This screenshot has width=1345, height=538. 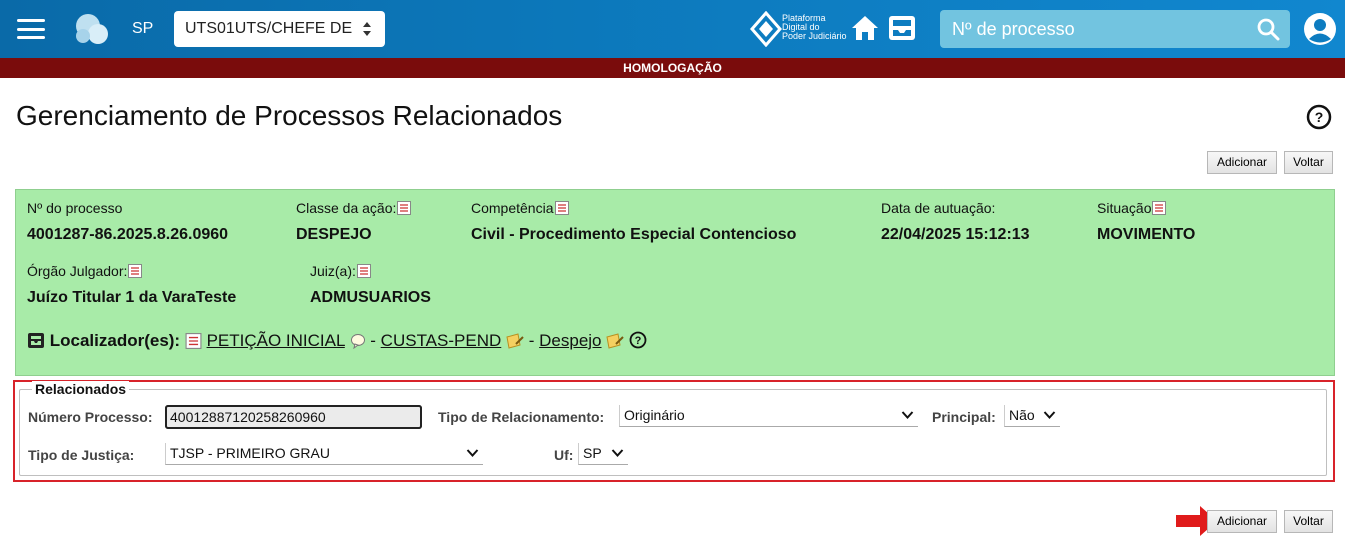 I want to click on judge-label: Juiz(a):, so click(x=340, y=271).